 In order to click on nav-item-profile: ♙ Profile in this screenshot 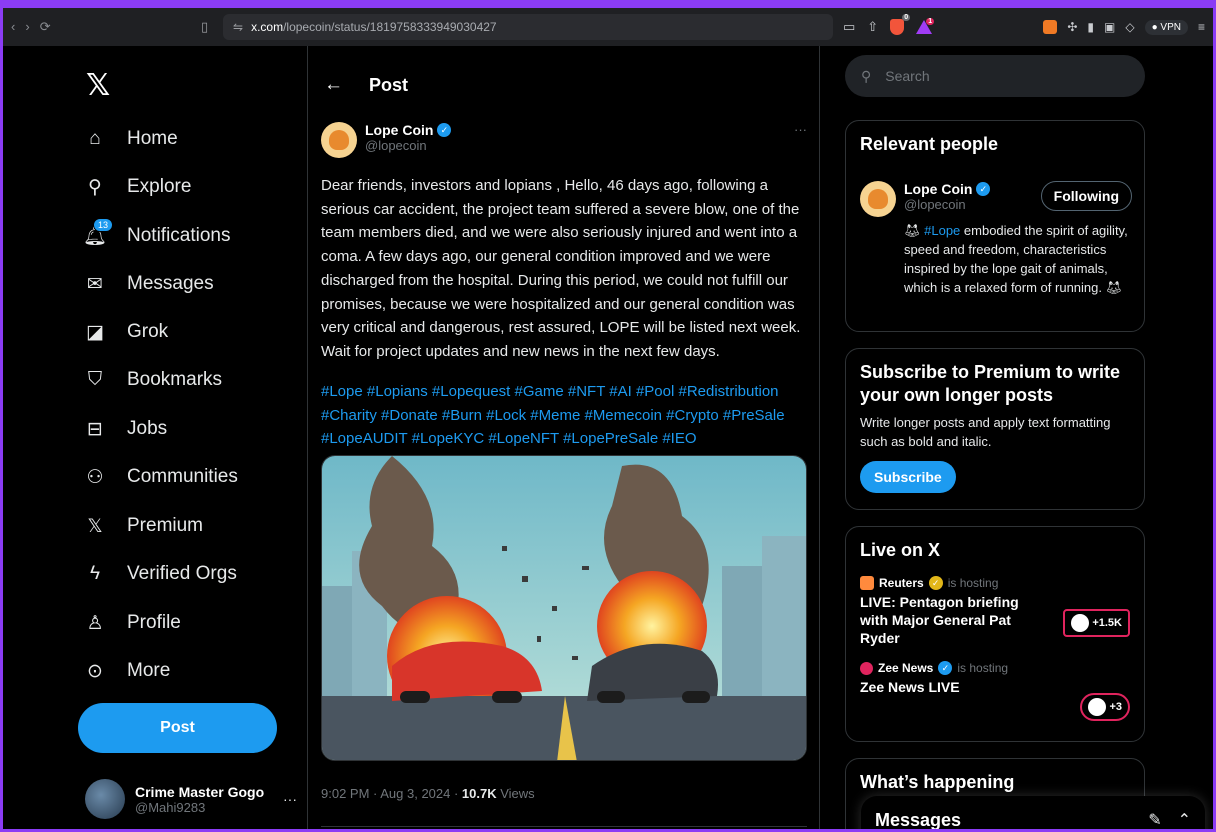, I will do `click(132, 623)`.